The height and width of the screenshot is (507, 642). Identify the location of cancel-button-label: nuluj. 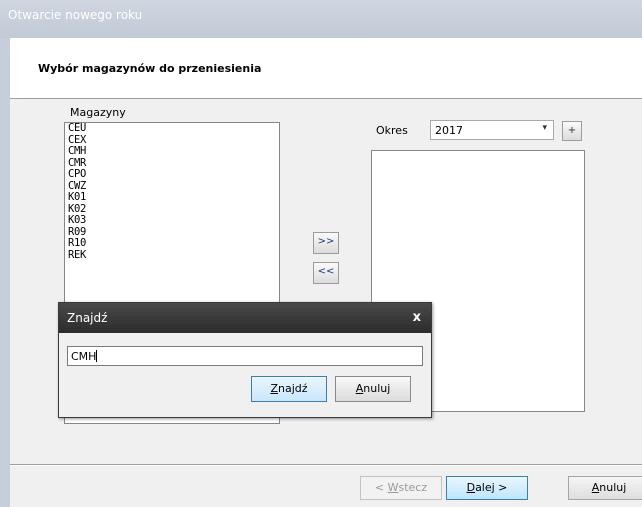
(613, 487).